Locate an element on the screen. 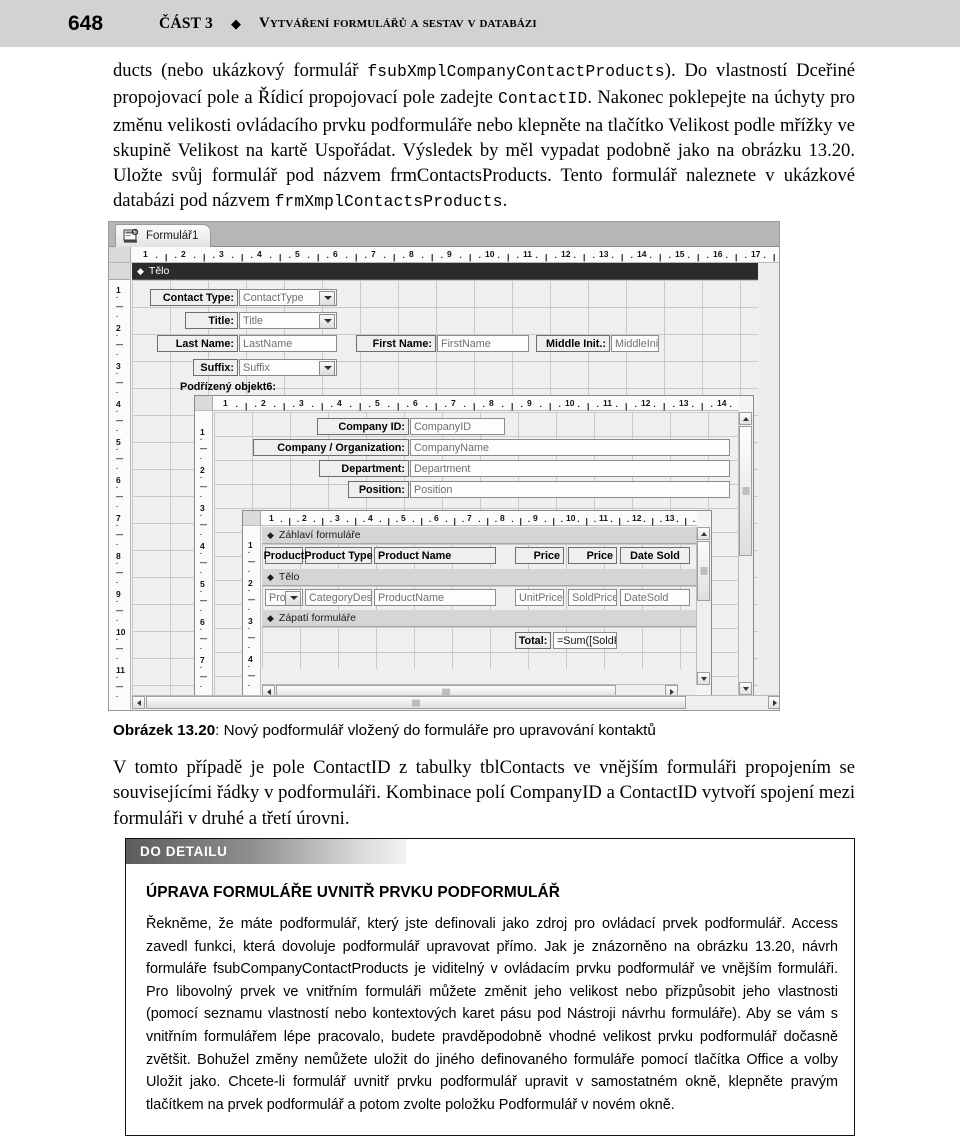  vertical-ruler-level3: 1 · — · 2 · — · 3 · — · 4 · — · is located at coordinates (252, 612).